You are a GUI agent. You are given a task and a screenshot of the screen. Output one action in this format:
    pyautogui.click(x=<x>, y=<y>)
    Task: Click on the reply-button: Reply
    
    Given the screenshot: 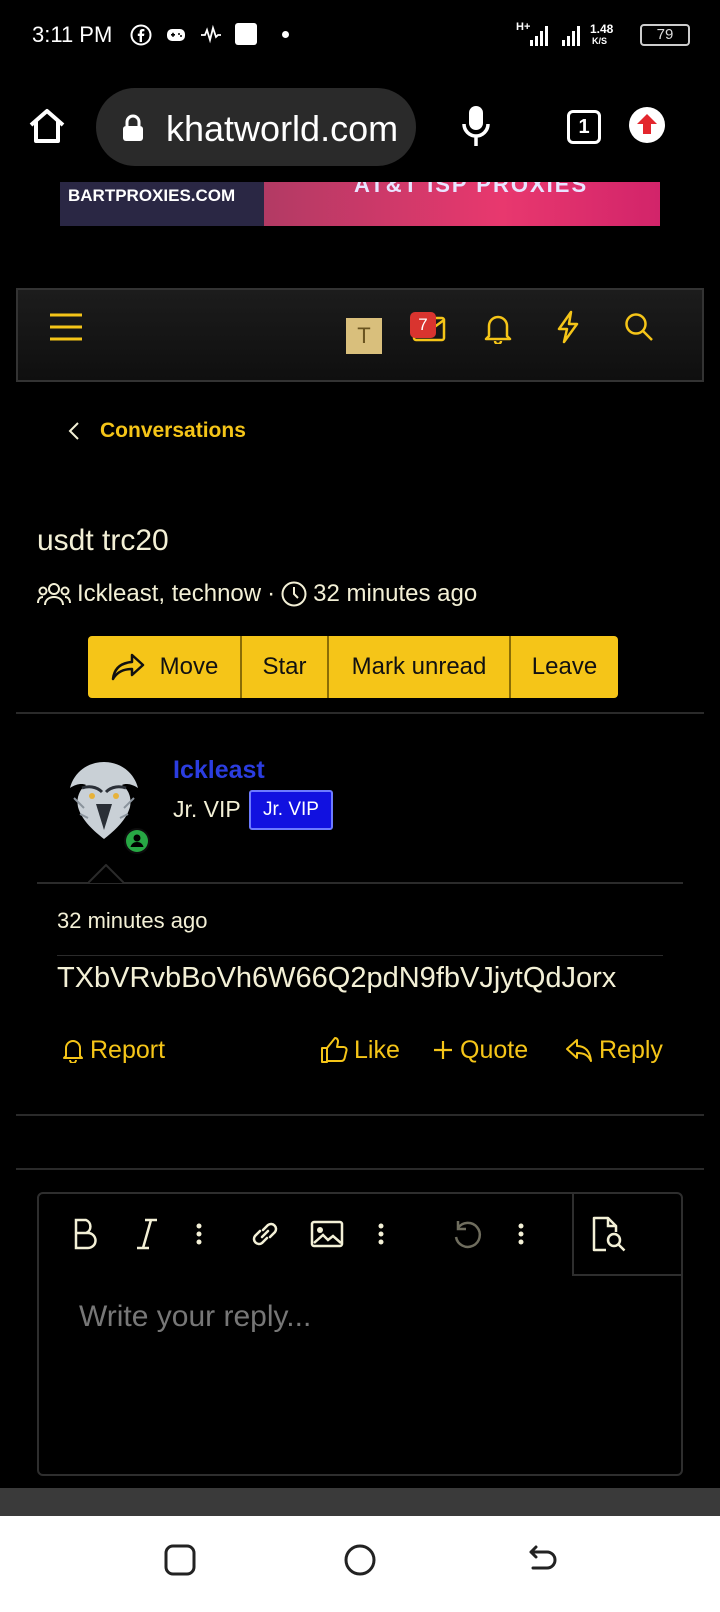 What is the action you would take?
    pyautogui.click(x=614, y=1050)
    